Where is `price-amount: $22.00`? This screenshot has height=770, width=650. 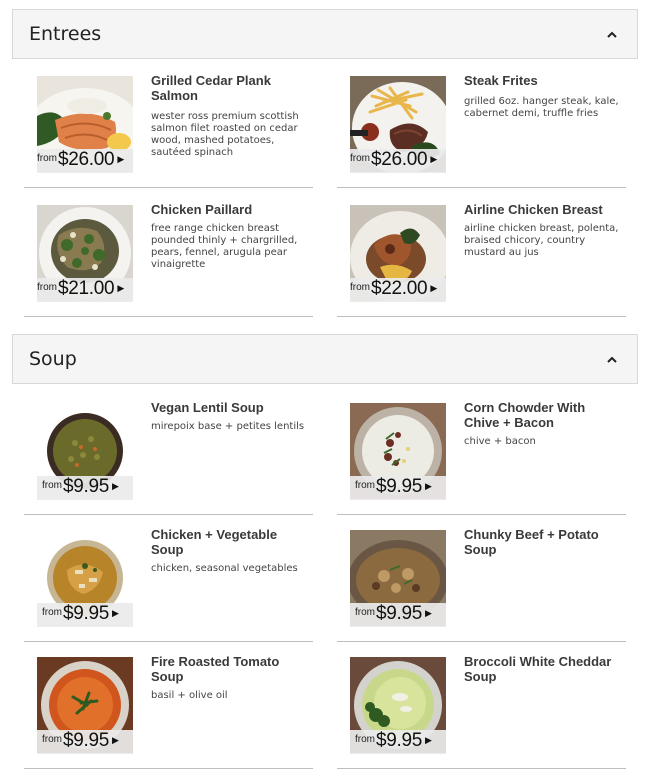 price-amount: $22.00 is located at coordinates (399, 288).